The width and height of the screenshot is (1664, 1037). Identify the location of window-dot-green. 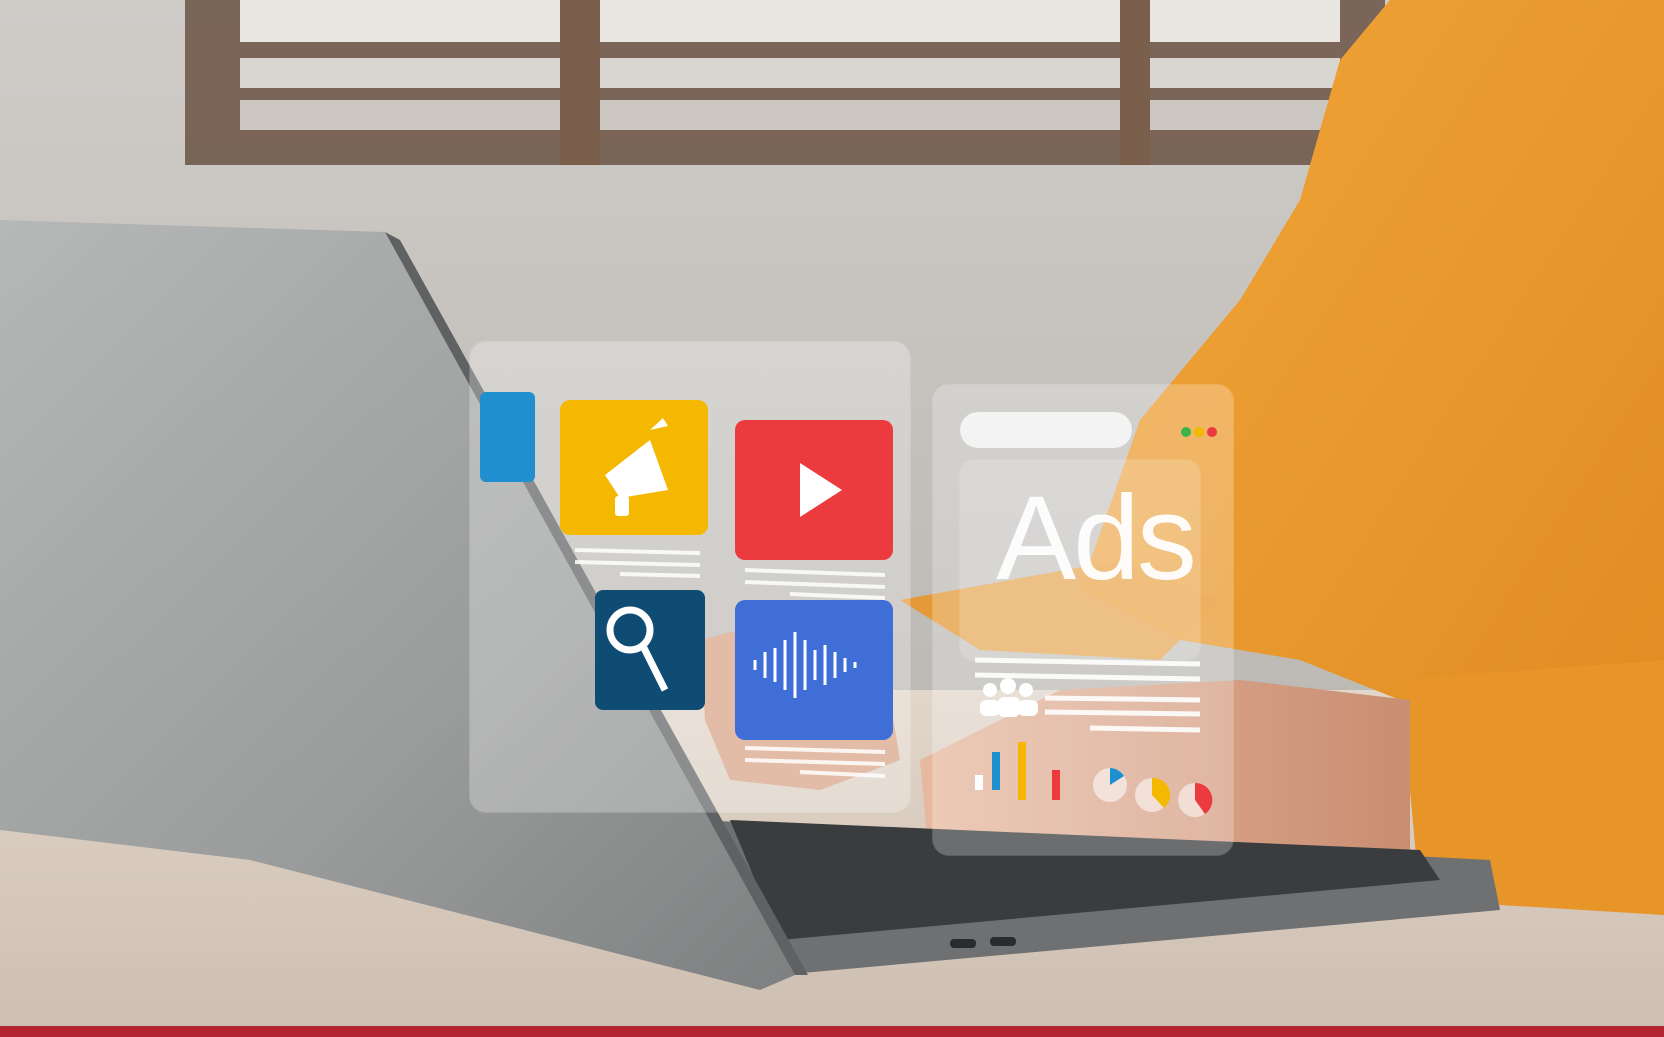
(1186, 432).